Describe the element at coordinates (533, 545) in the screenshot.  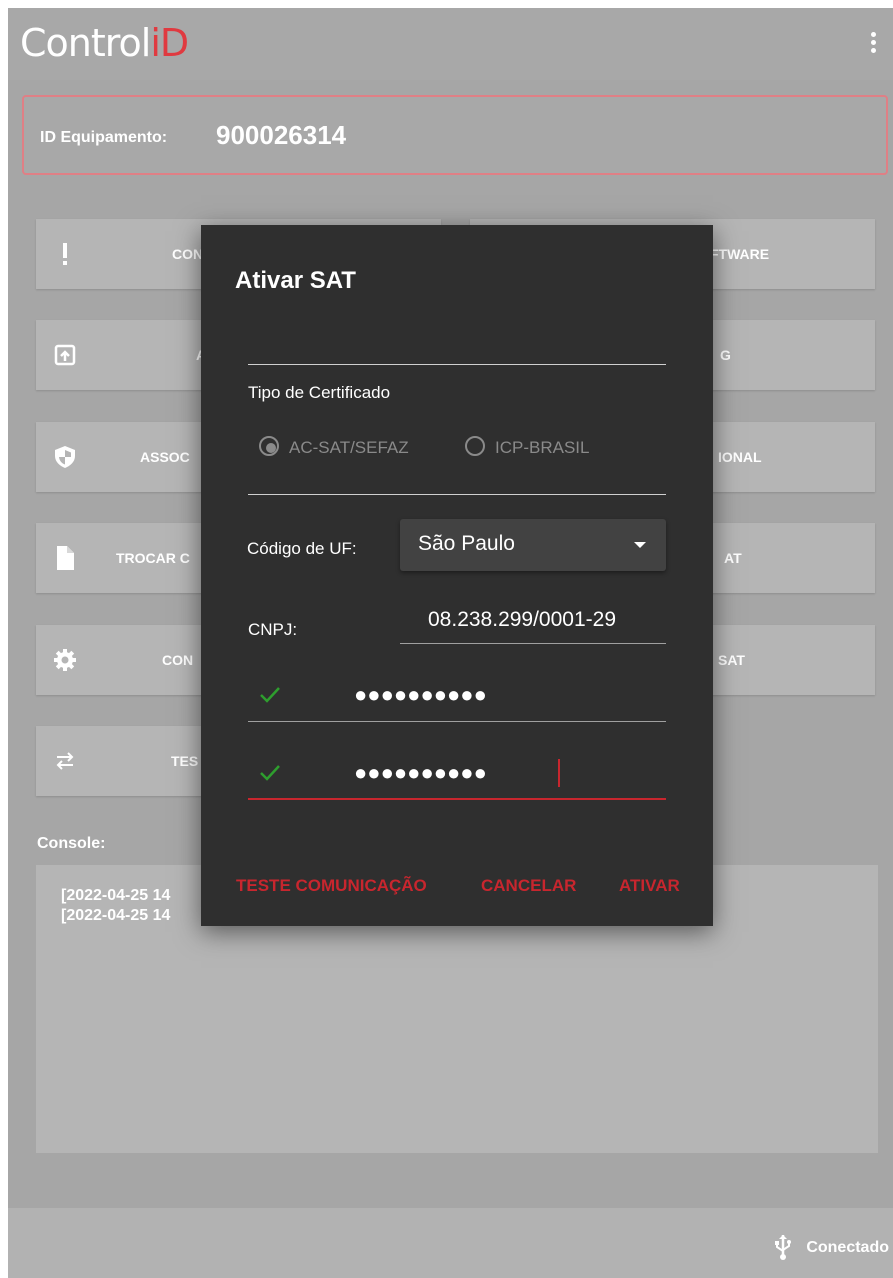
I see `uf-select: São Paulo` at that location.